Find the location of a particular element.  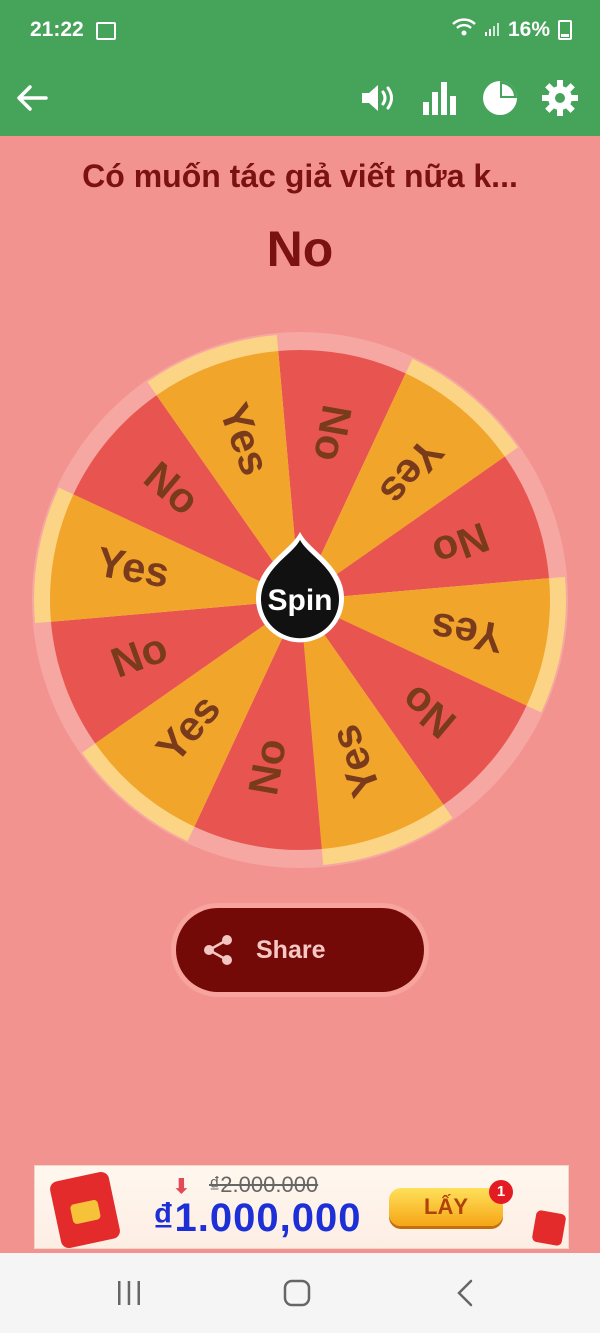

battery-percent: 16% is located at coordinates (528, 29).